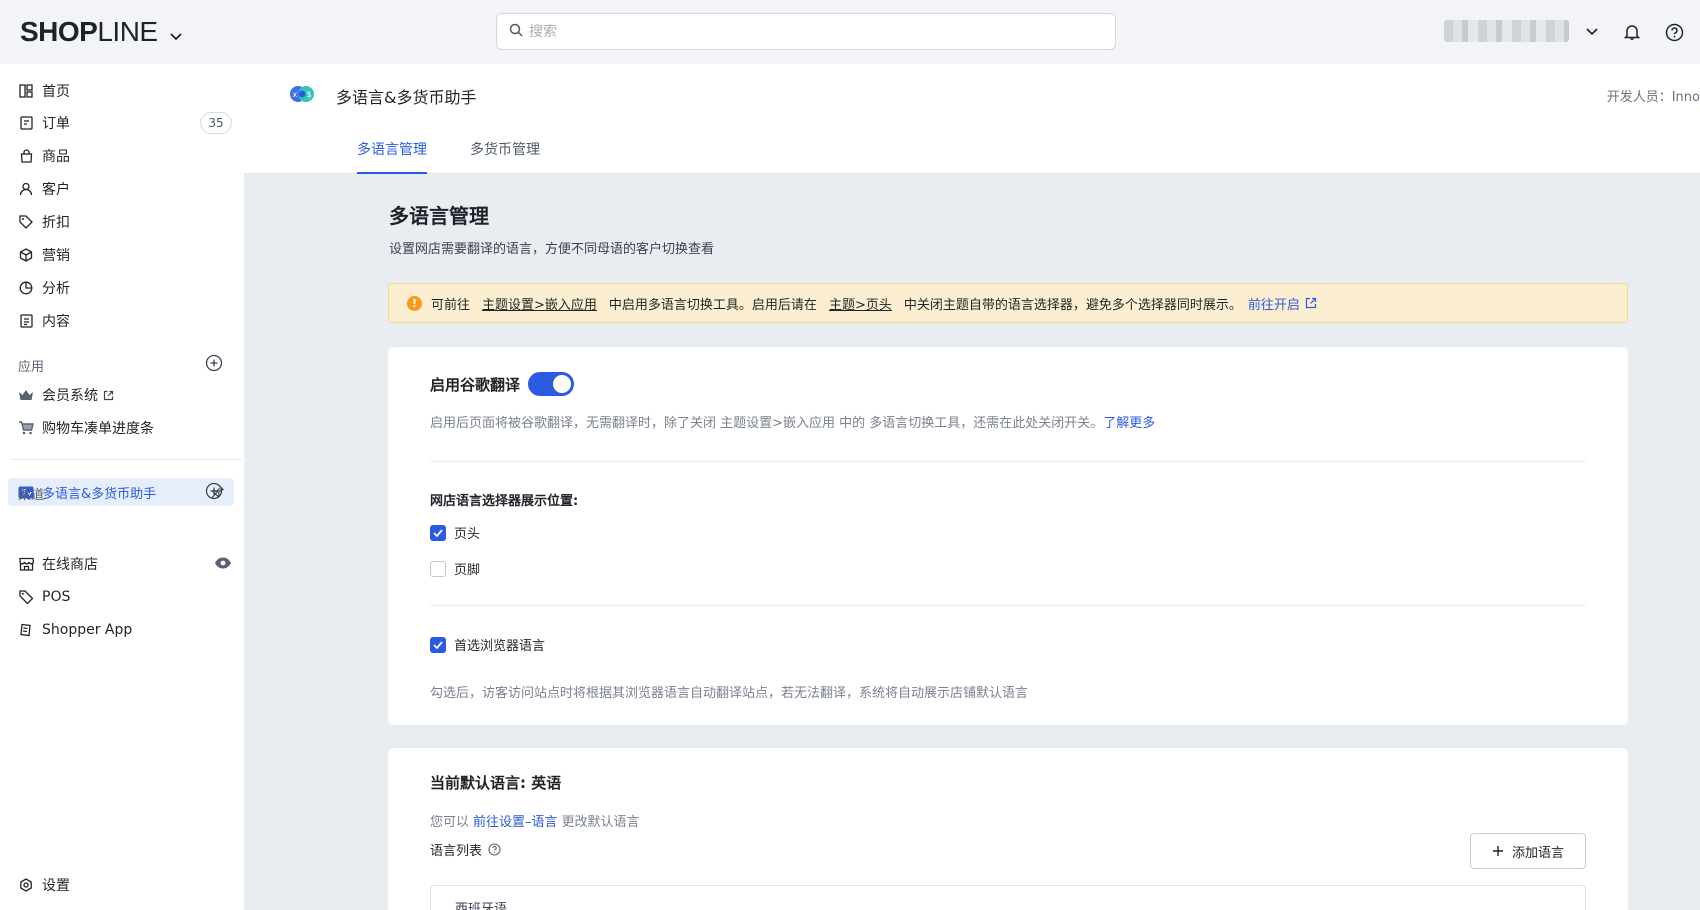 The image size is (1700, 910). What do you see at coordinates (214, 363) in the screenshot?
I see `add-app-icon` at bounding box center [214, 363].